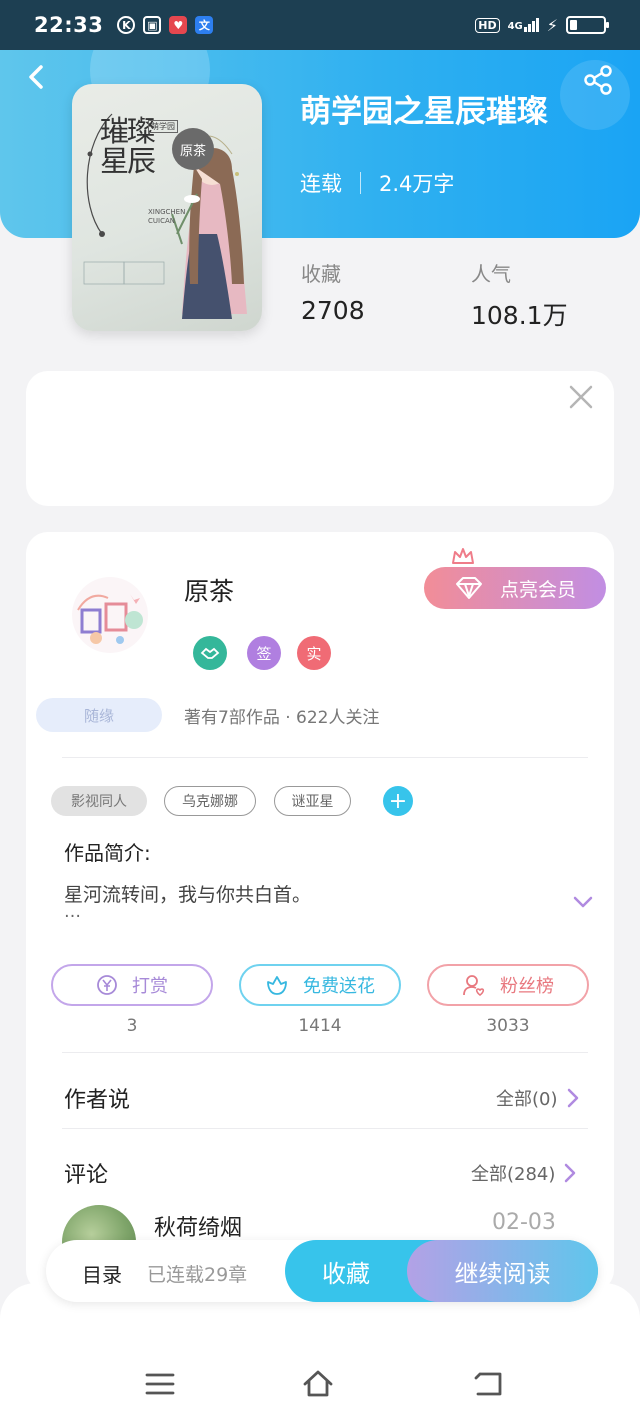 The width and height of the screenshot is (640, 1422). What do you see at coordinates (198, 1226) in the screenshot?
I see `commenter-name: 秋荷绮烟` at bounding box center [198, 1226].